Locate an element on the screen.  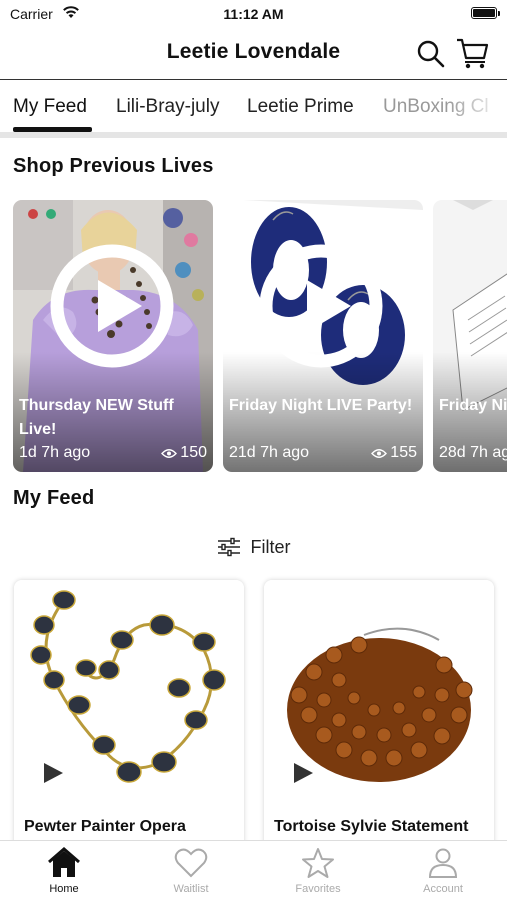
tab-my-feed: My Feed is located at coordinates (50, 107).